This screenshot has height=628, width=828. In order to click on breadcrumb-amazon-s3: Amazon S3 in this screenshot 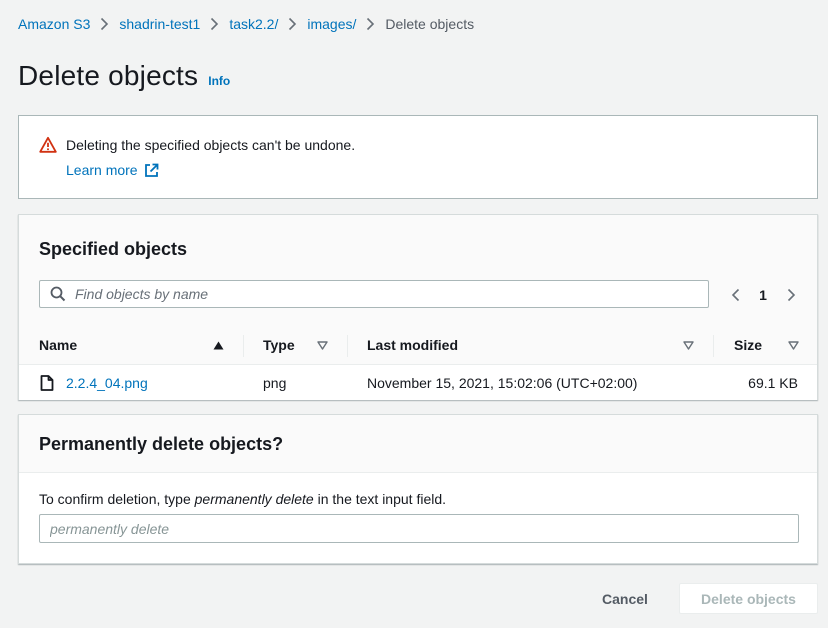, I will do `click(54, 24)`.